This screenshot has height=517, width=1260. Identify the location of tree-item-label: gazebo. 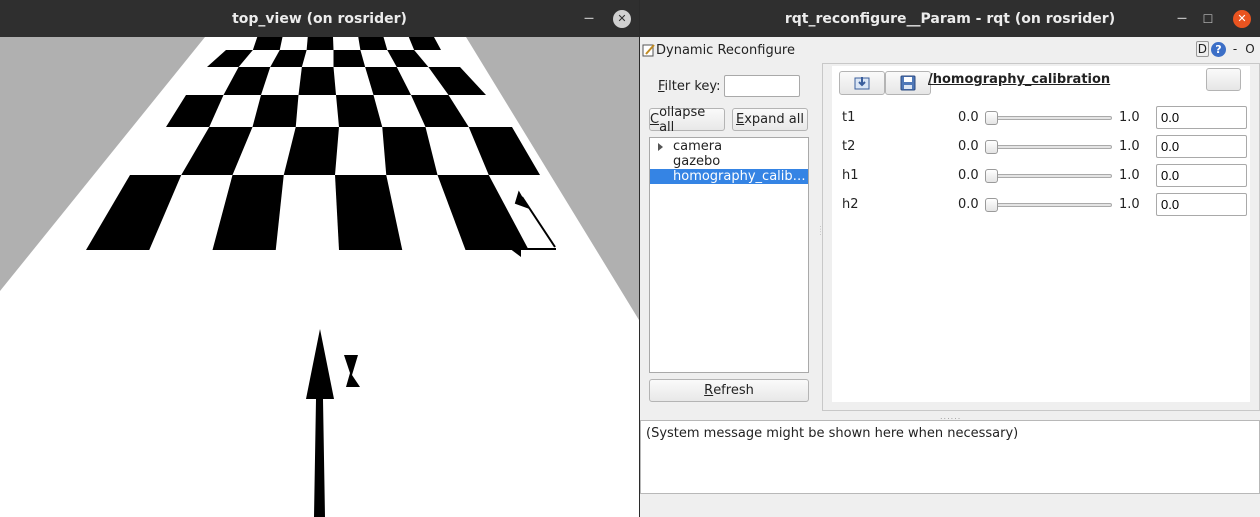
(697, 161).